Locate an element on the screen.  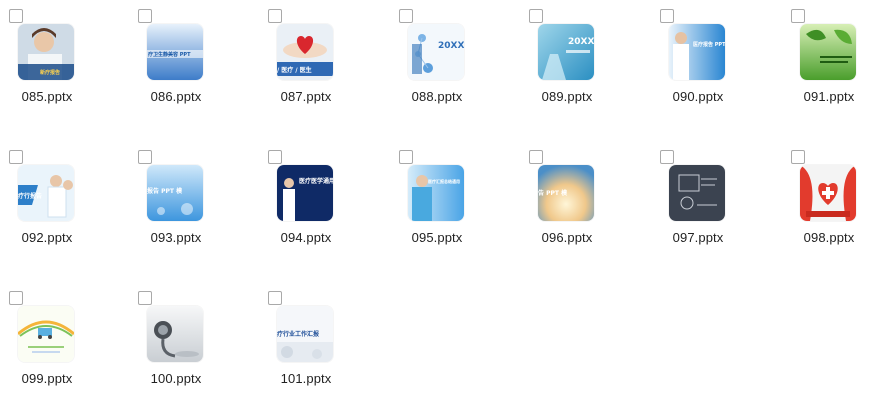
file-item: 医疗医学通用 094.pptx is located at coordinates (328, 215).